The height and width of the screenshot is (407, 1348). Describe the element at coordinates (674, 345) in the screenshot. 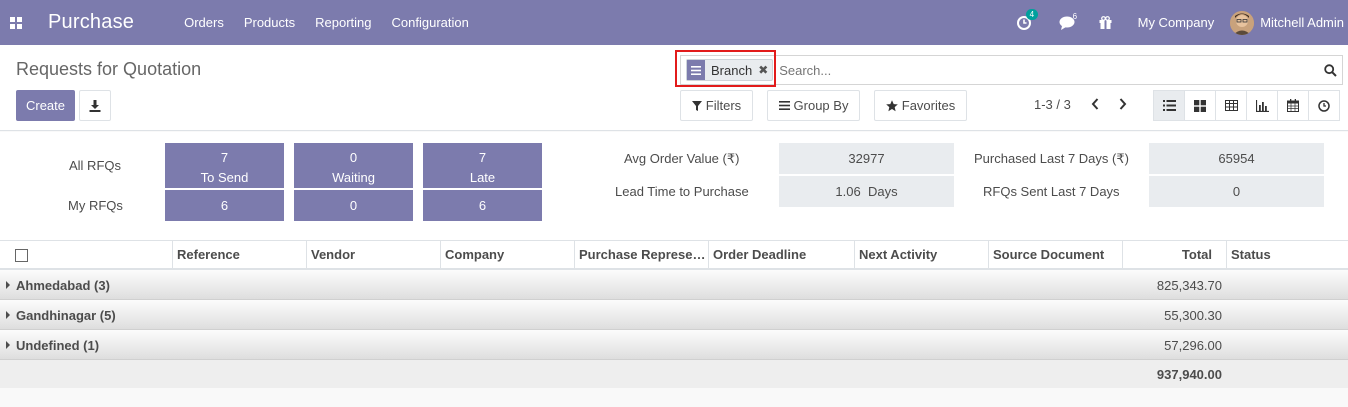

I see `group-row: Undefined (1) 57,296.00` at that location.